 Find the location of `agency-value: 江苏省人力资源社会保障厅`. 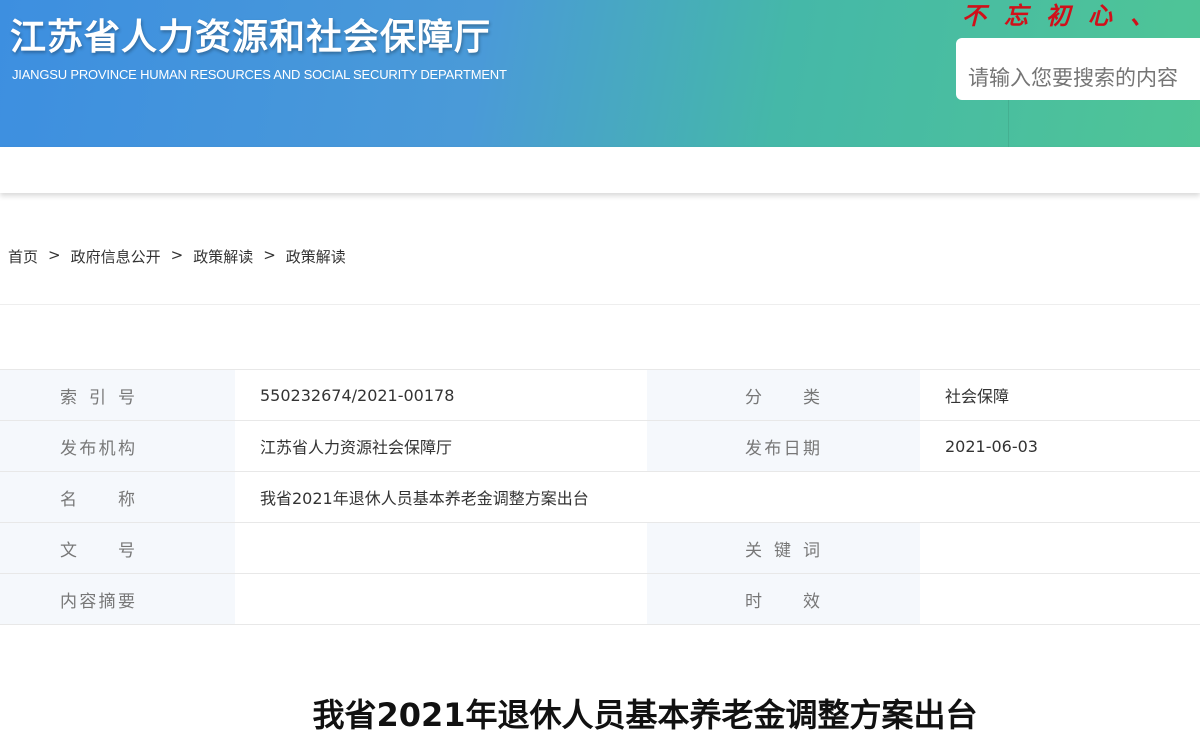

agency-value: 江苏省人力资源社会保障厅 is located at coordinates (356, 447).